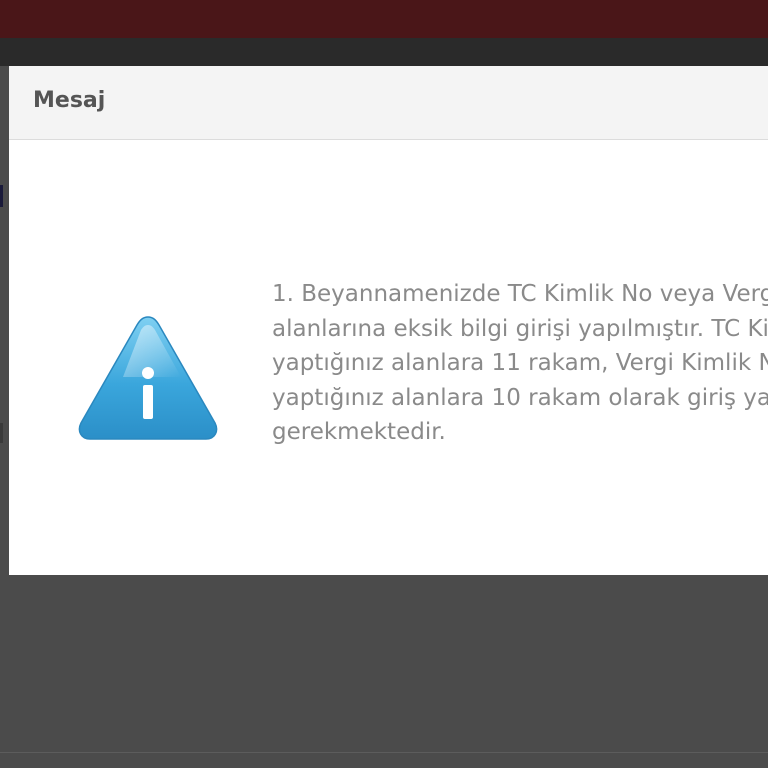  I want to click on message-line: gerekmektedir., so click(359, 432).